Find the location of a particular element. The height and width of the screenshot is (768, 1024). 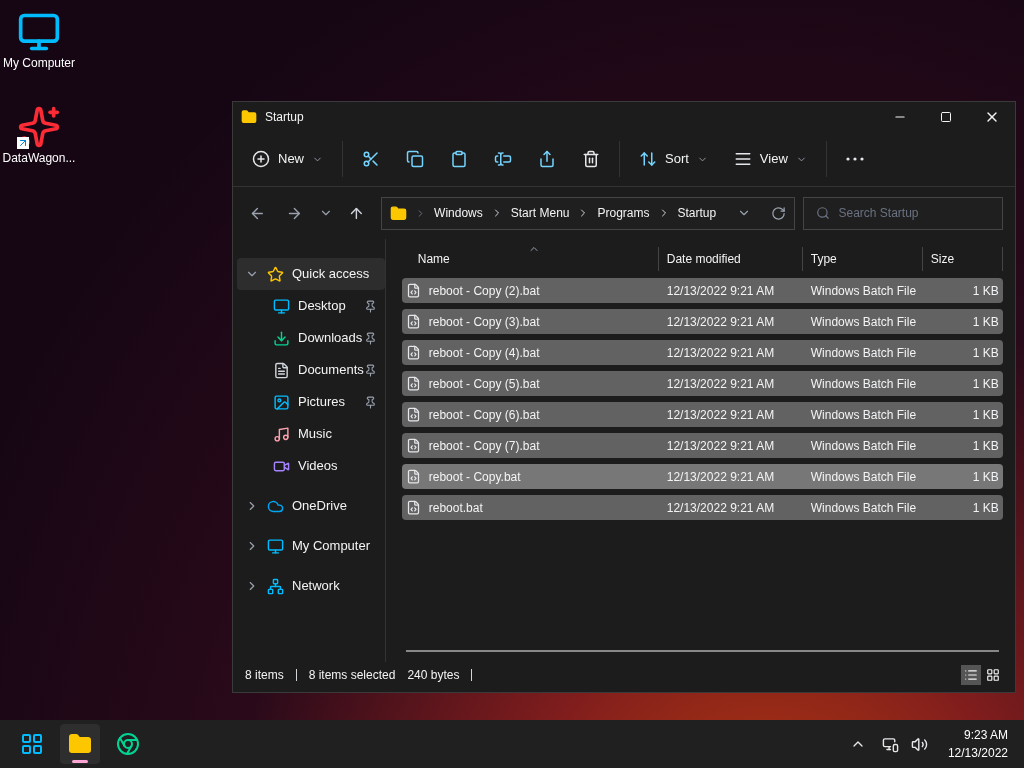

sidebar-item: Documents is located at coordinates (311, 370).